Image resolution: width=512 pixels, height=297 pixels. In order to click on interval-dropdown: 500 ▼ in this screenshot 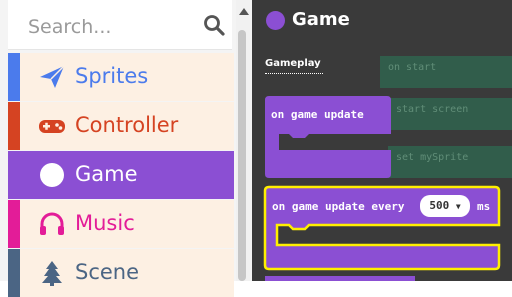, I will do `click(445, 206)`.